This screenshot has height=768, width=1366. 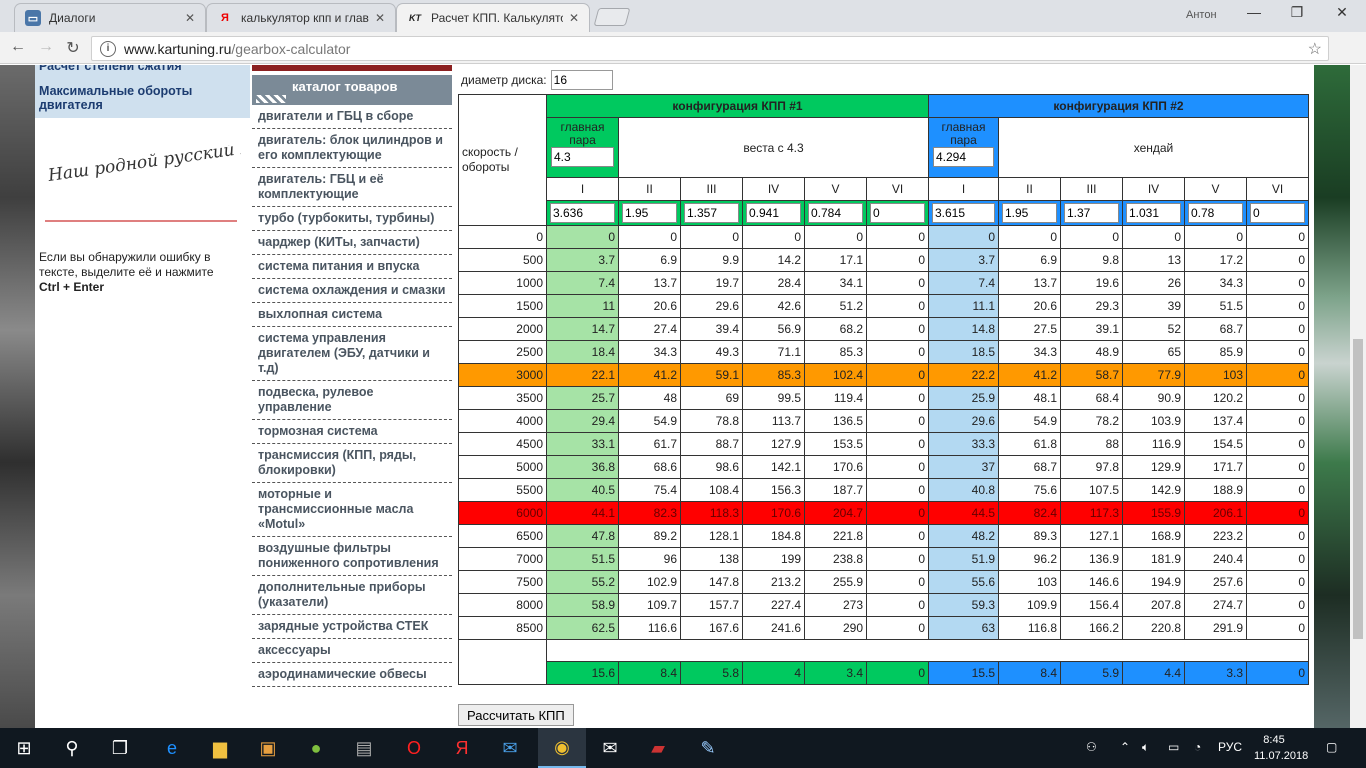 What do you see at coordinates (1358, 489) in the screenshot?
I see `scrollbar-thumb` at bounding box center [1358, 489].